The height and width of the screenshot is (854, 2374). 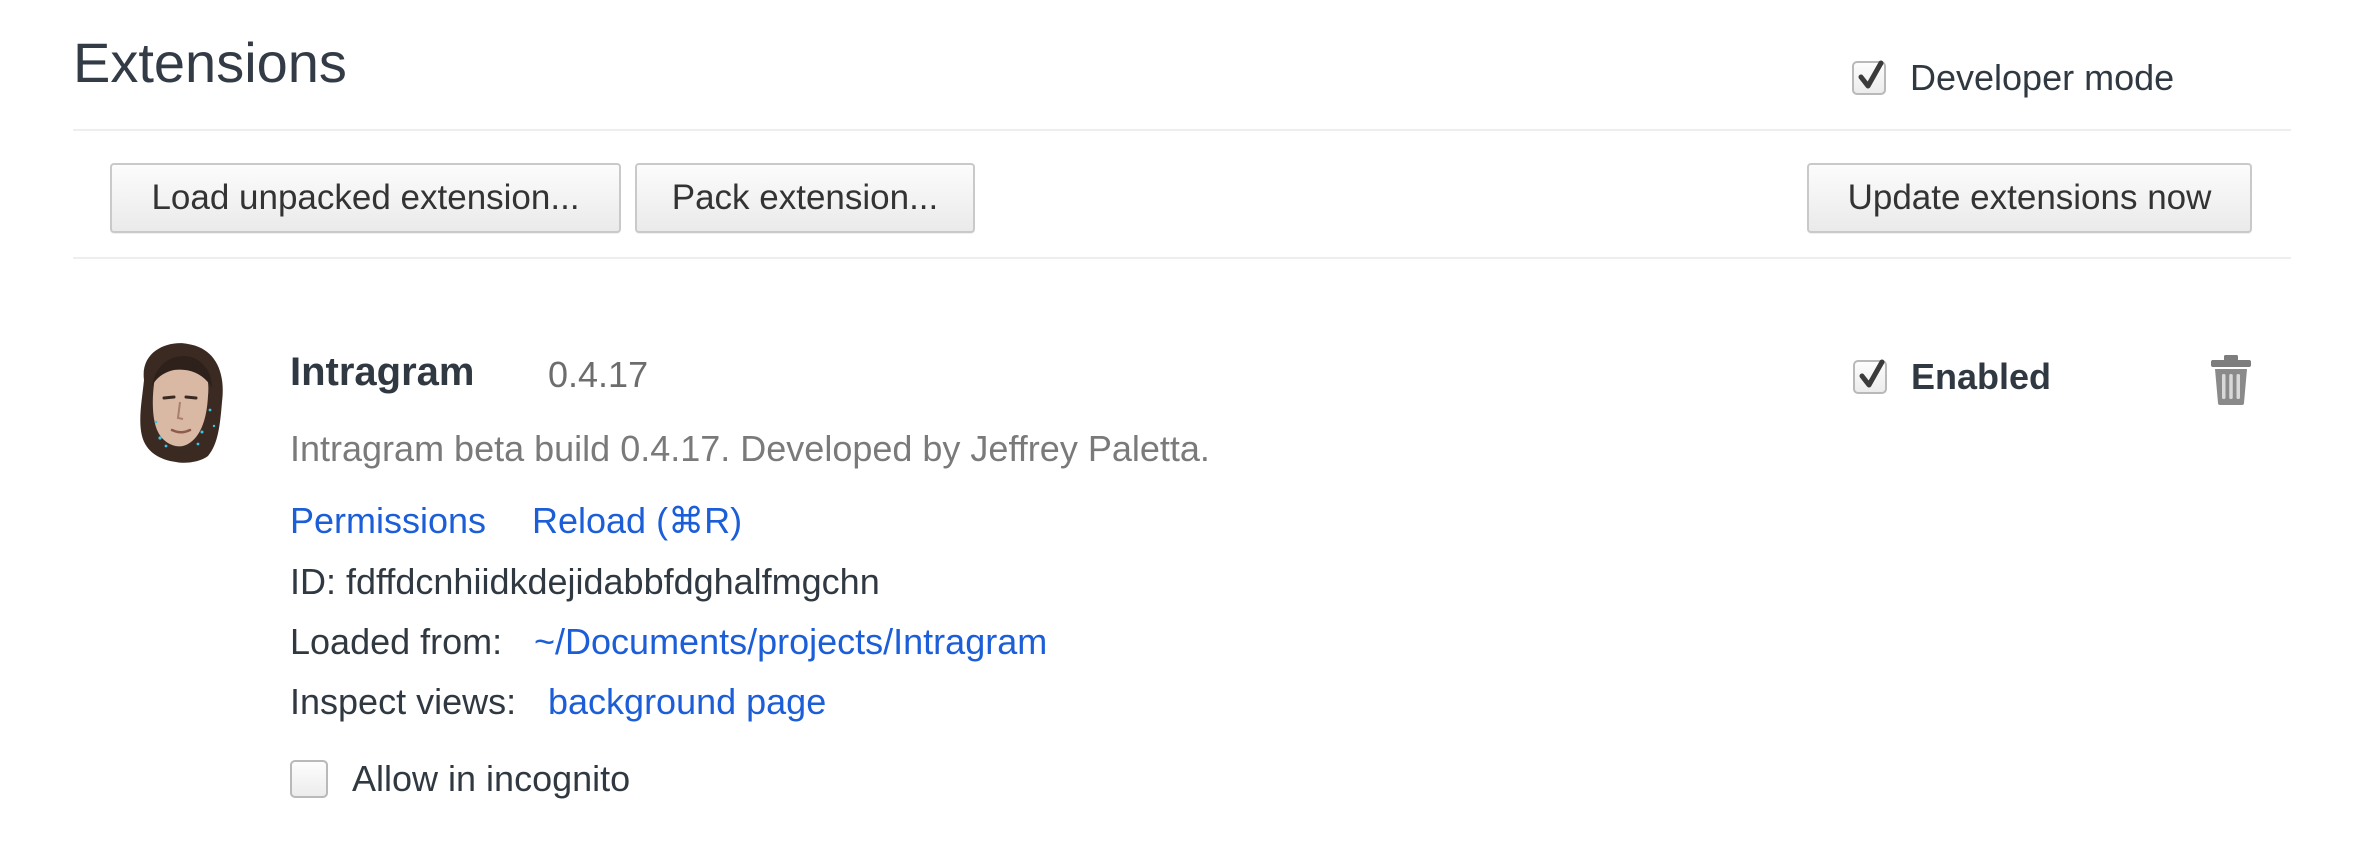 What do you see at coordinates (2231, 380) in the screenshot?
I see `trash-icon` at bounding box center [2231, 380].